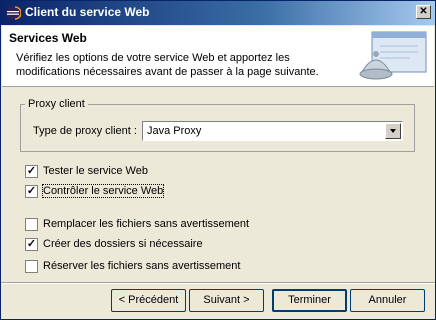 The image size is (436, 320). I want to click on back-button: < Précédent, so click(148, 300).